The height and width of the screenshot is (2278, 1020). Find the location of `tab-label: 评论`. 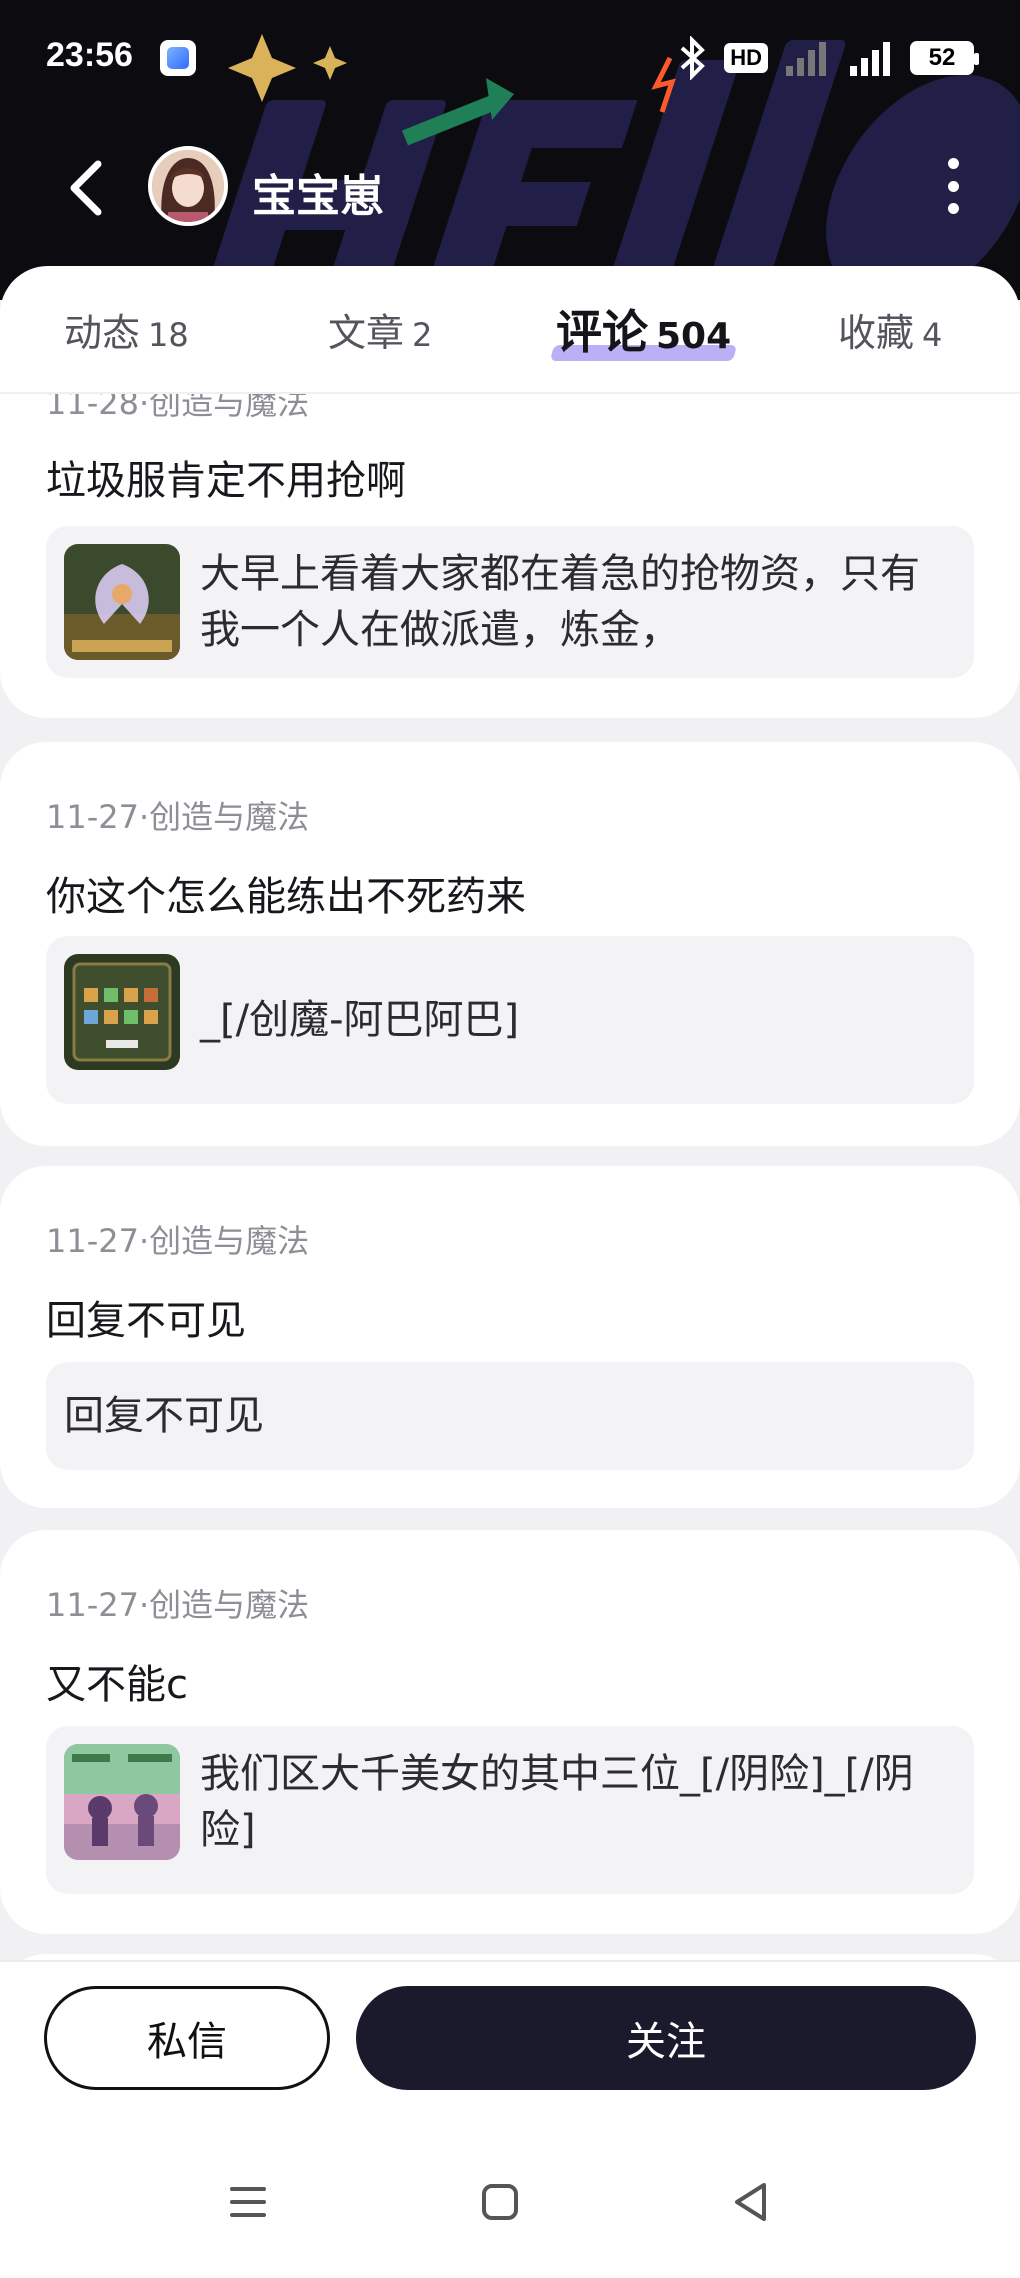

tab-label: 评论 is located at coordinates (602, 332).